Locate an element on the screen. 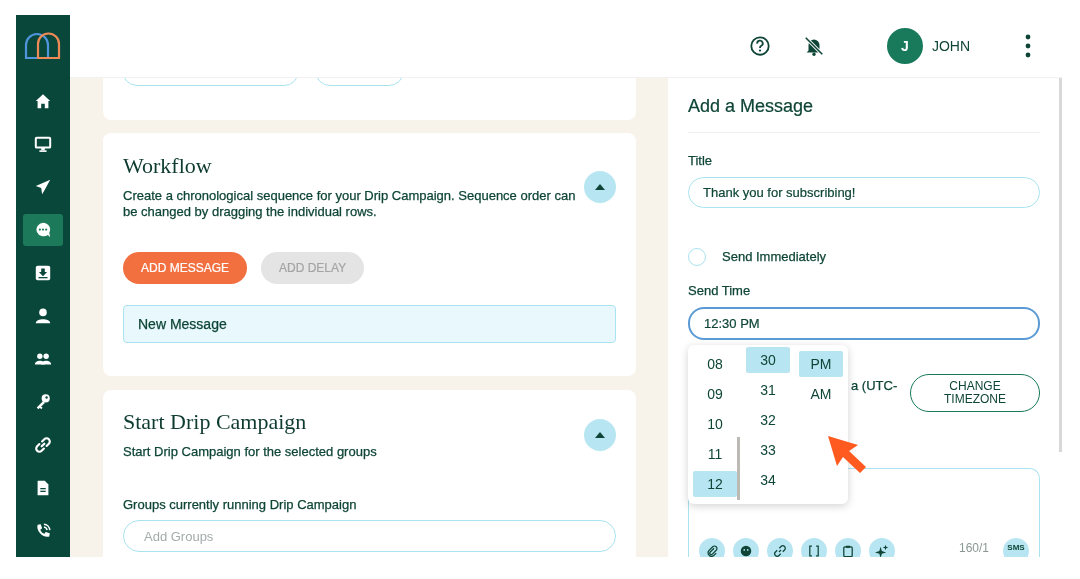  home-icon is located at coordinates (43, 101).